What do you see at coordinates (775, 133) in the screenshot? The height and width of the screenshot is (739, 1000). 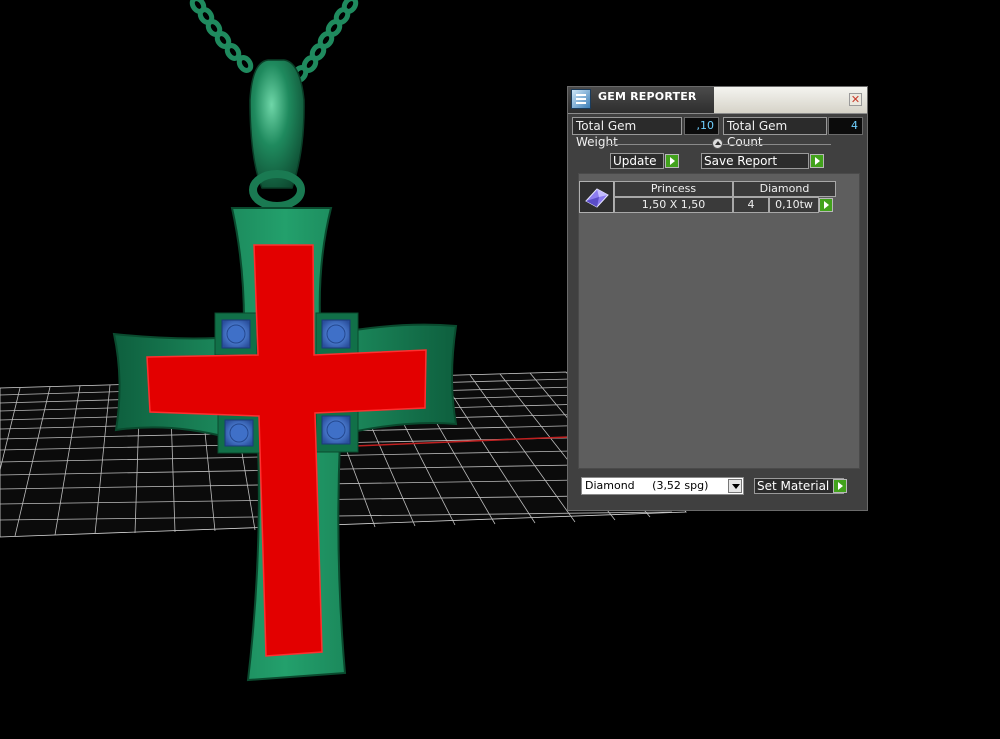 I see `total-gem-count-label: Total Gem Count` at bounding box center [775, 133].